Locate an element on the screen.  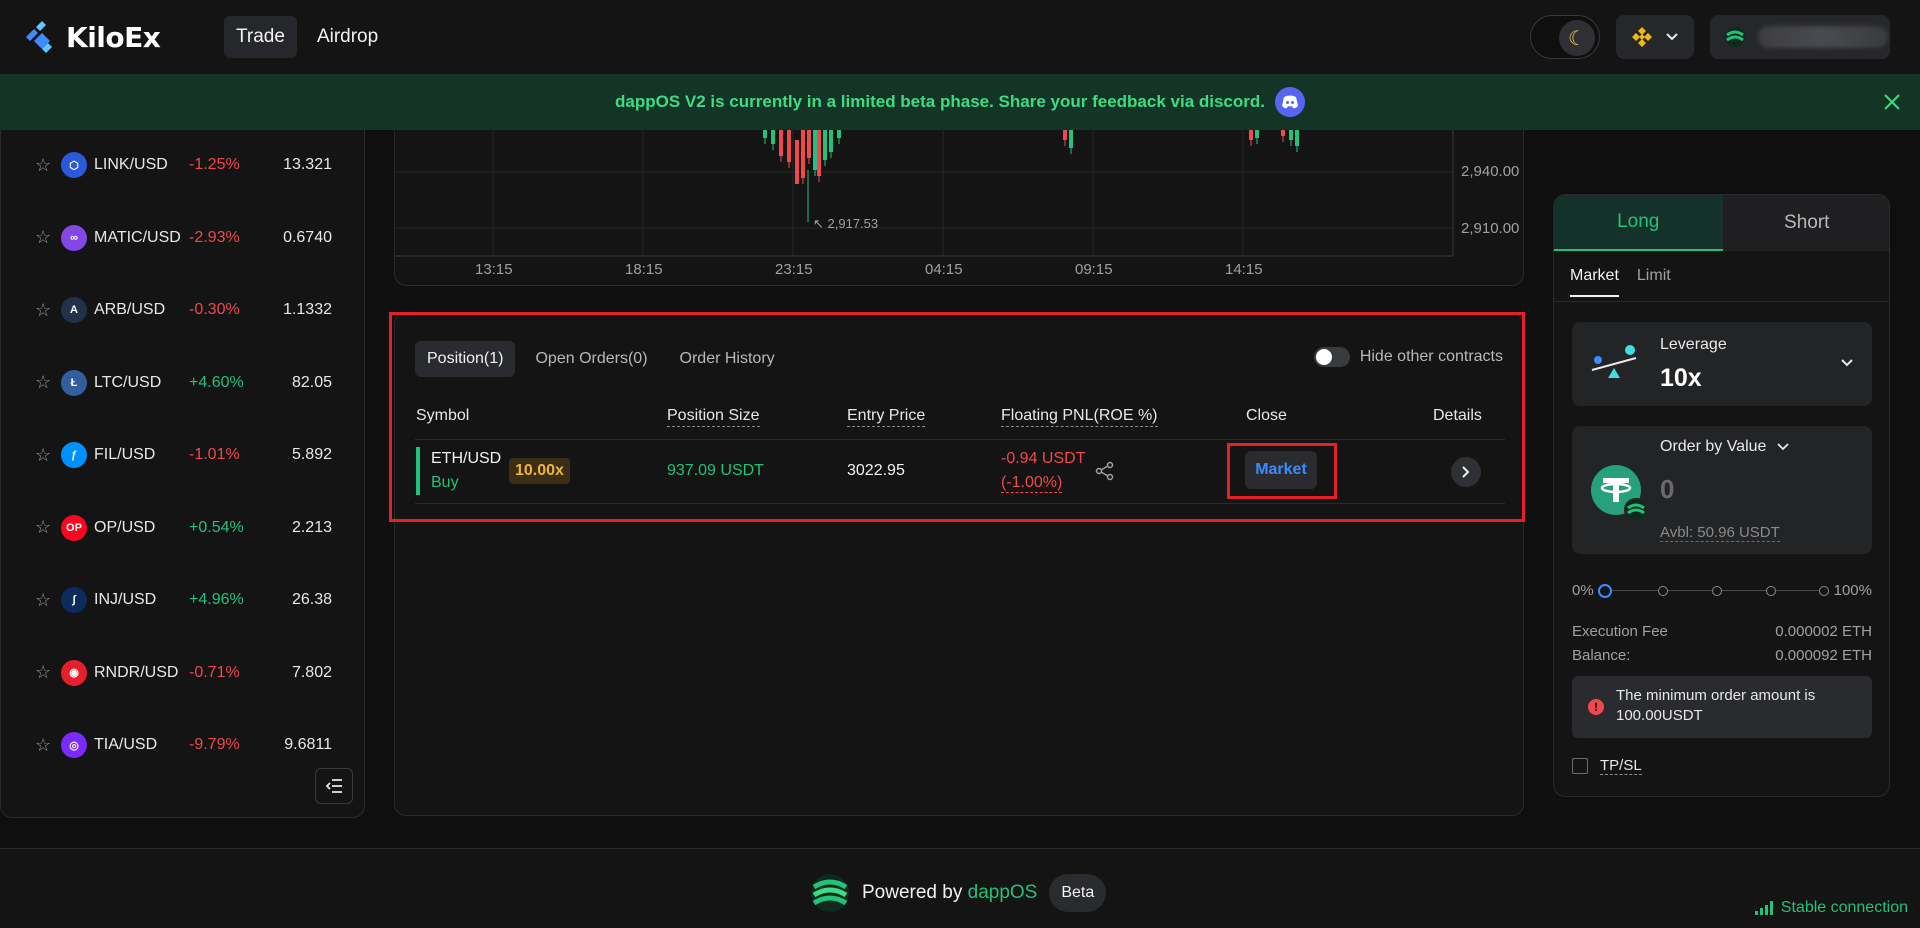
slider-handle is located at coordinates (1605, 591).